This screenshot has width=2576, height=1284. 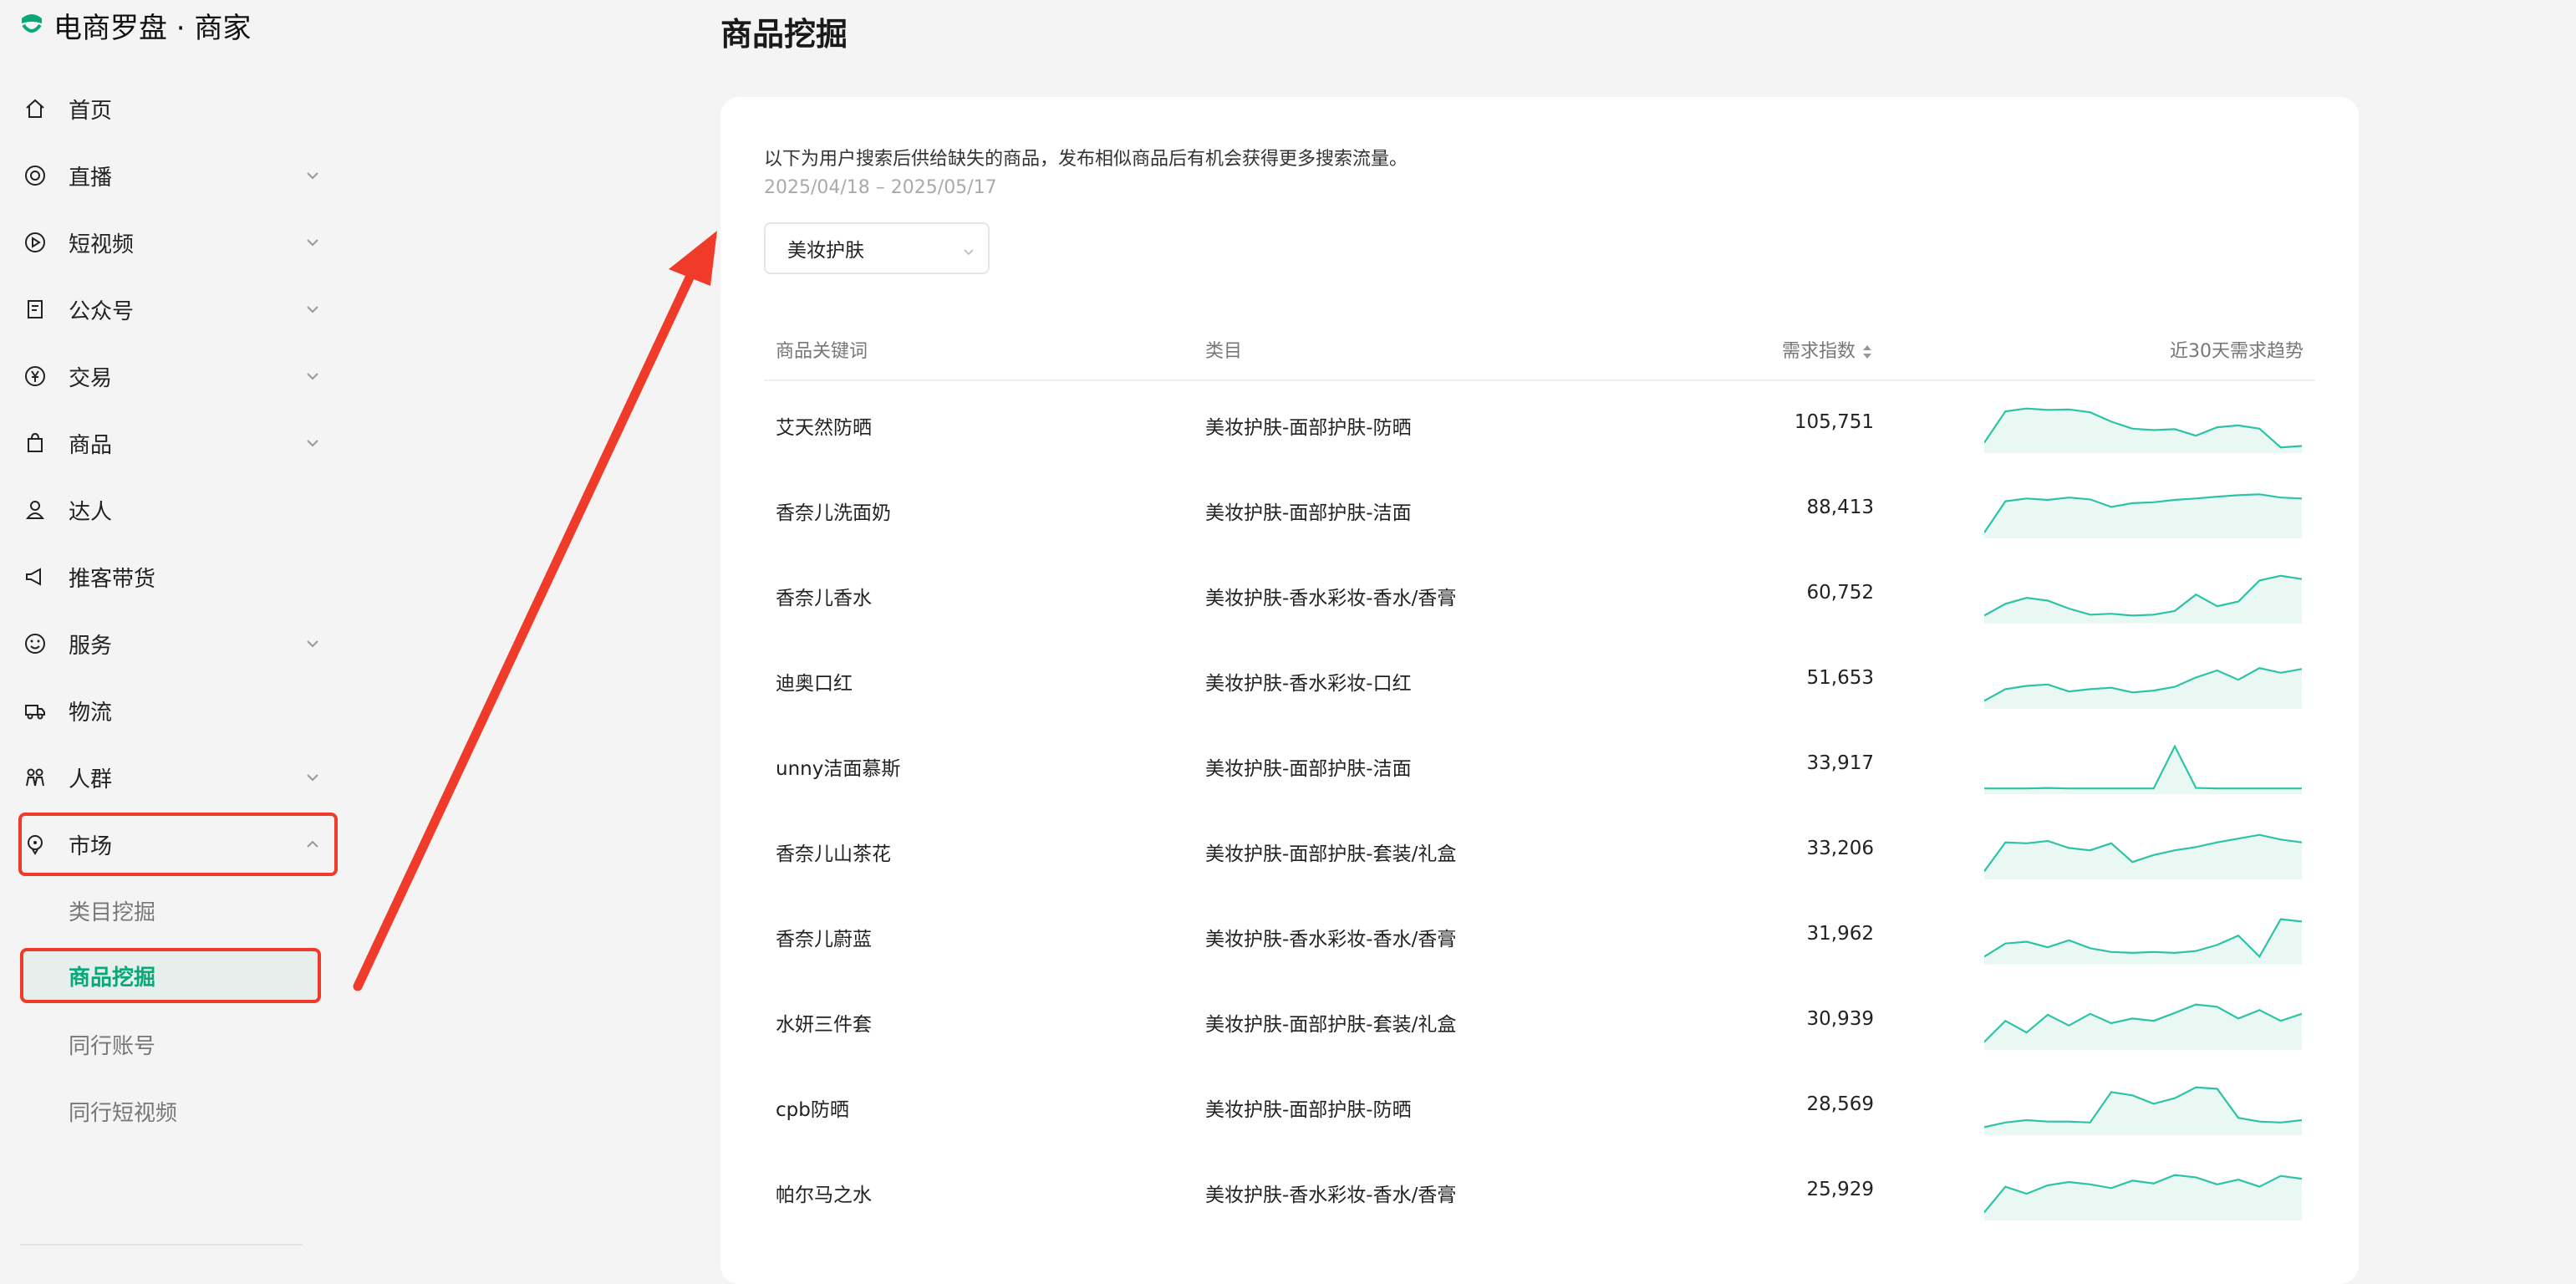 What do you see at coordinates (1539, 347) in the screenshot?
I see `table-header: 商品关键词 类目 需求指数 近30天需求趋势` at bounding box center [1539, 347].